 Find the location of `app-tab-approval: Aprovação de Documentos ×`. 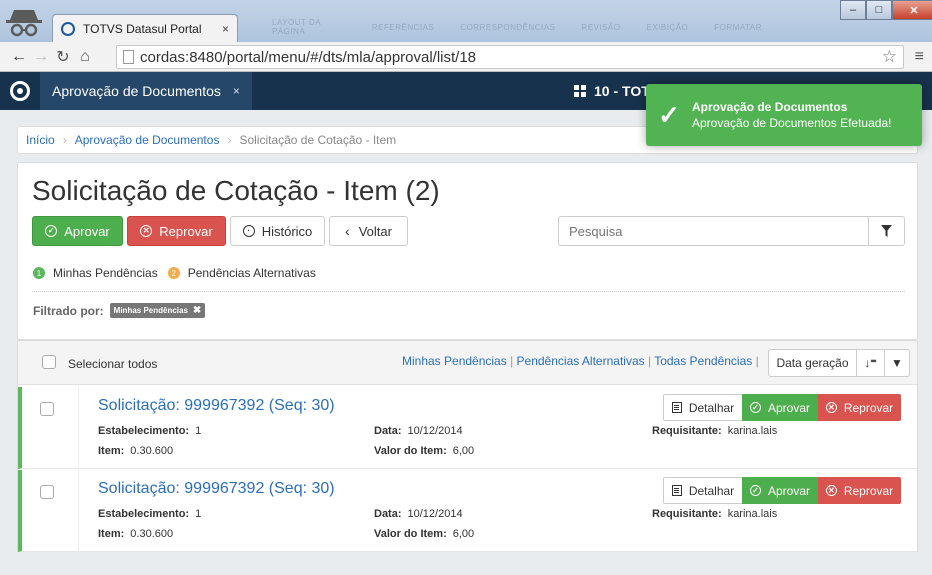

app-tab-approval: Aprovação de Documentos × is located at coordinates (146, 91).